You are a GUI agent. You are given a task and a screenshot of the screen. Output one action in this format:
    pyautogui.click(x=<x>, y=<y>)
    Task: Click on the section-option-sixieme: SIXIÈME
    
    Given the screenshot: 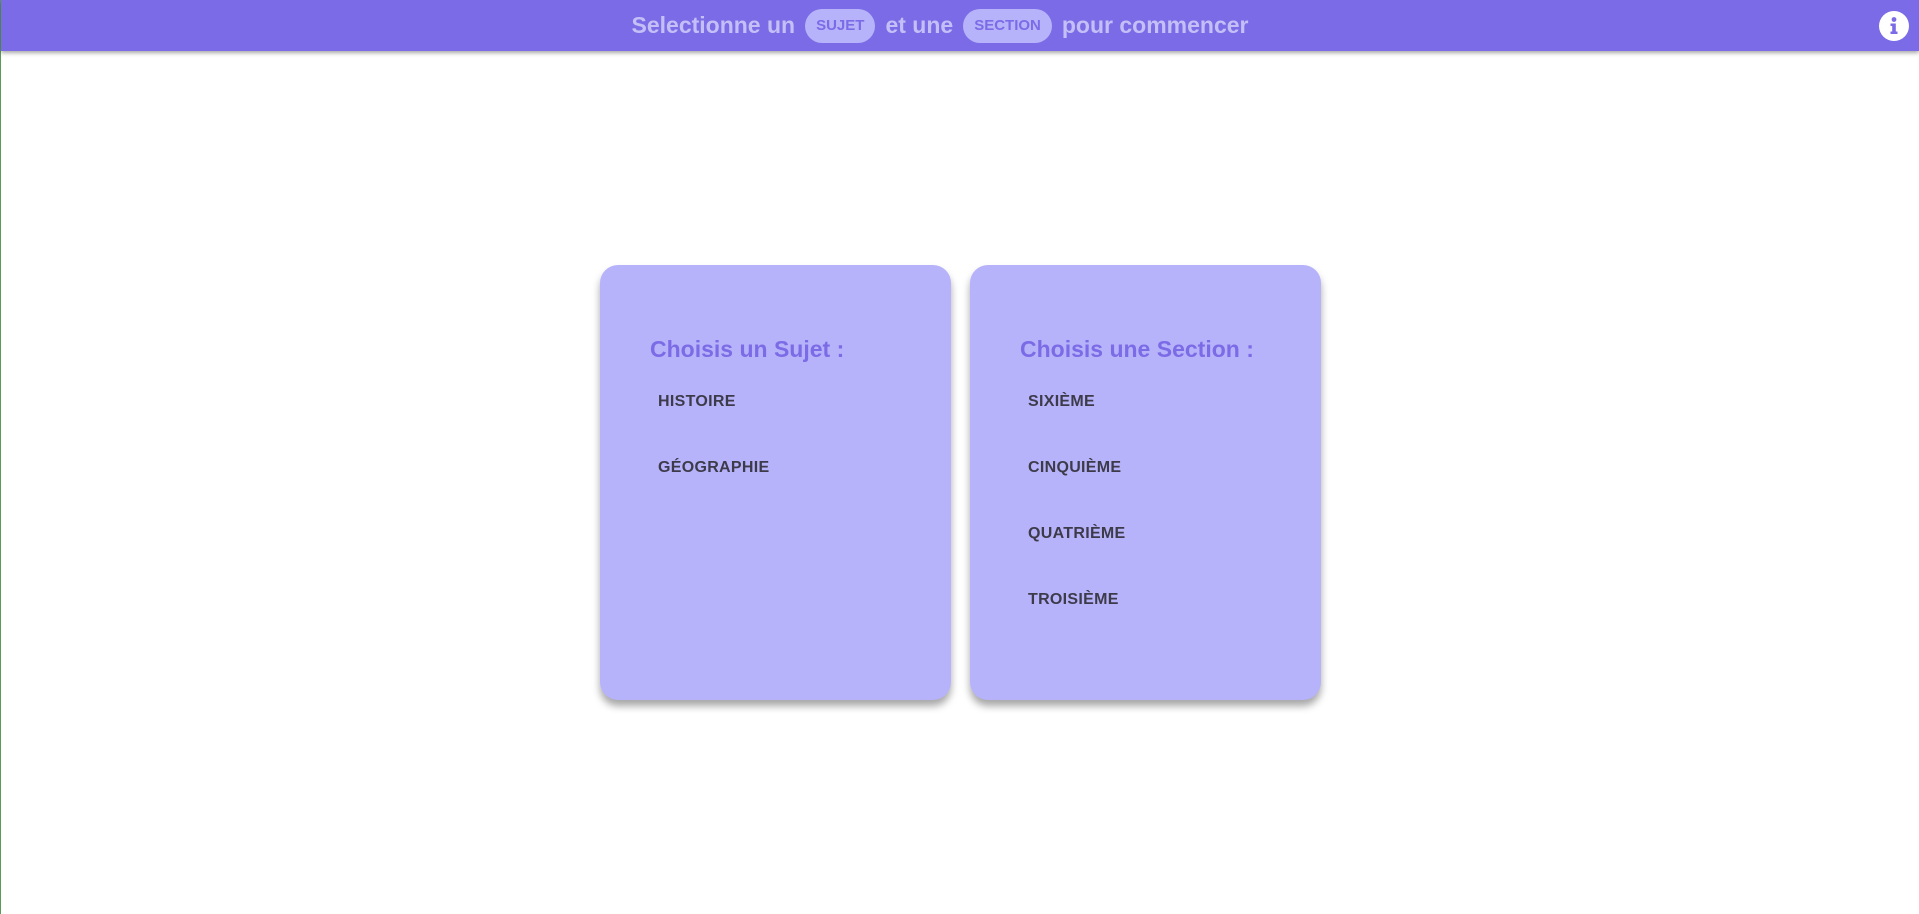 What is the action you would take?
    pyautogui.click(x=1170, y=424)
    